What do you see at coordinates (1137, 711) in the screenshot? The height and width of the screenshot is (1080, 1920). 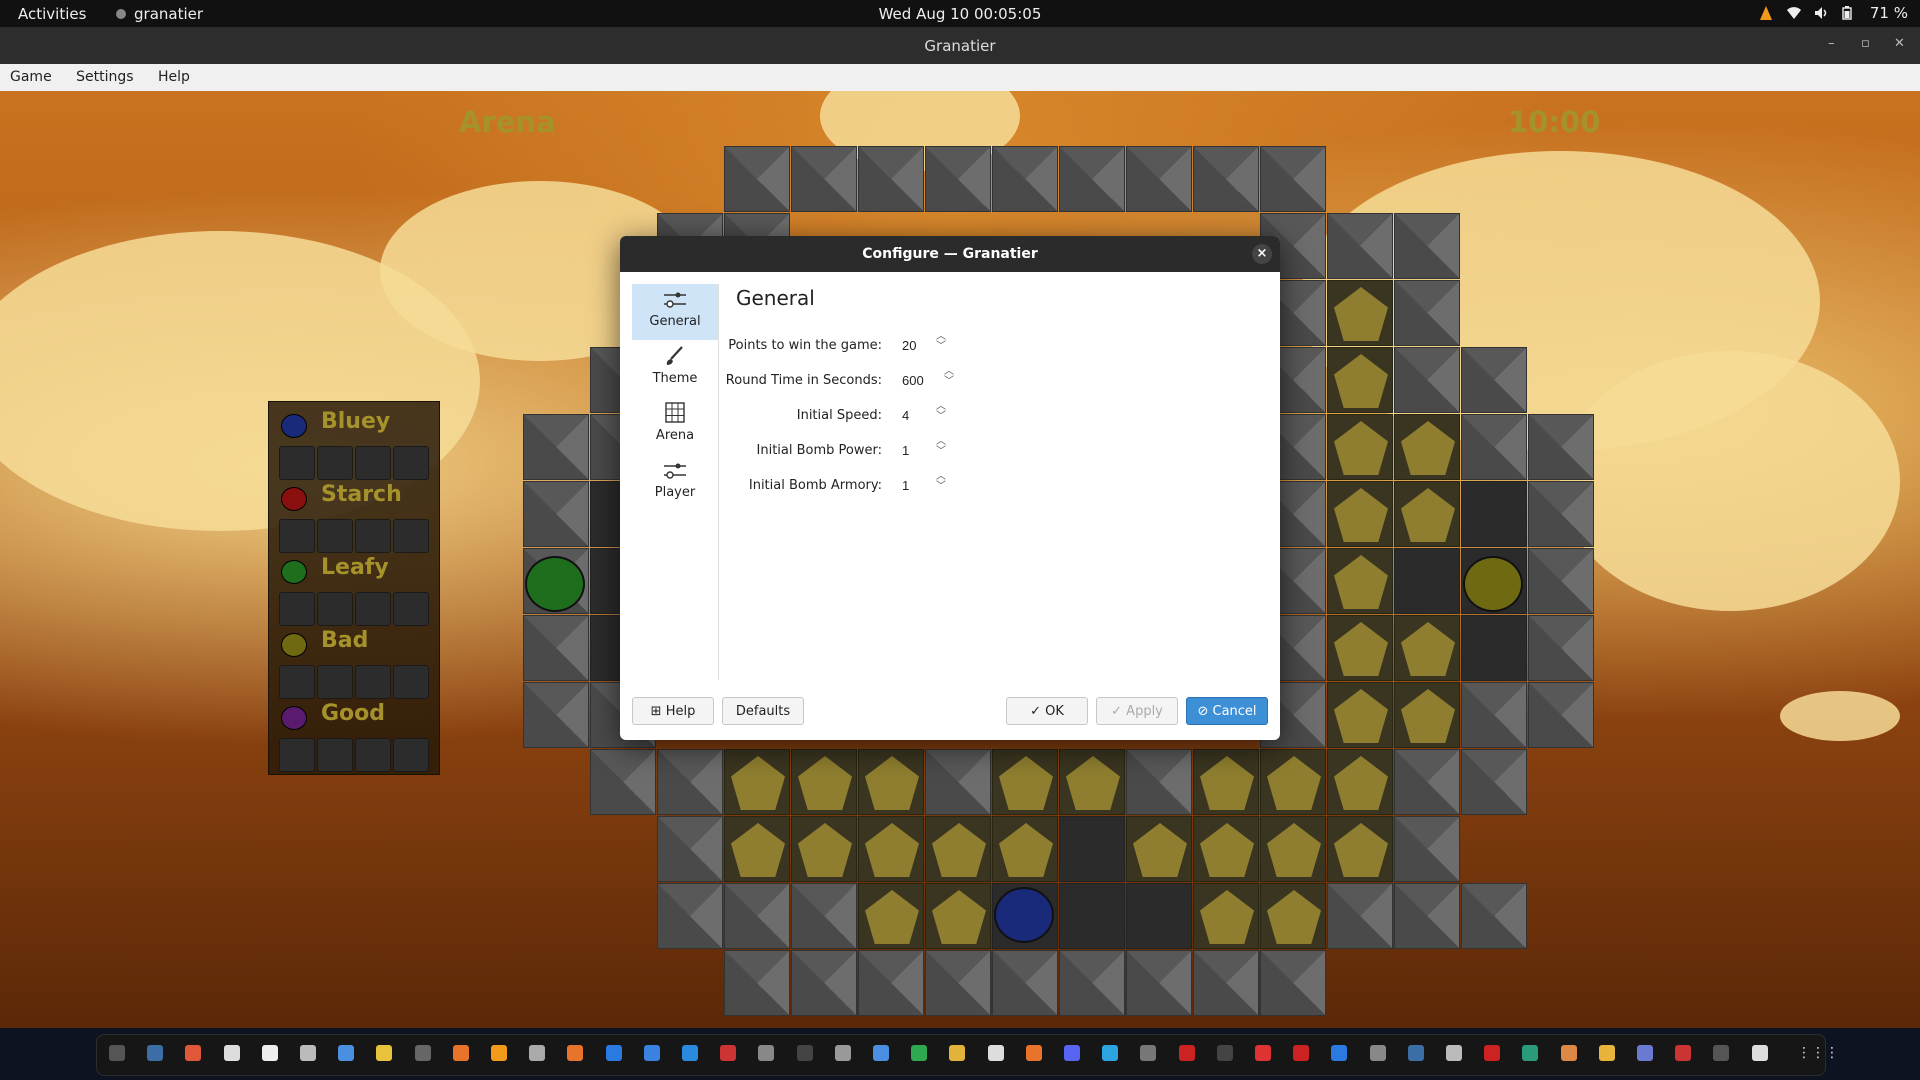 I see `apply-button: ✓ Apply` at bounding box center [1137, 711].